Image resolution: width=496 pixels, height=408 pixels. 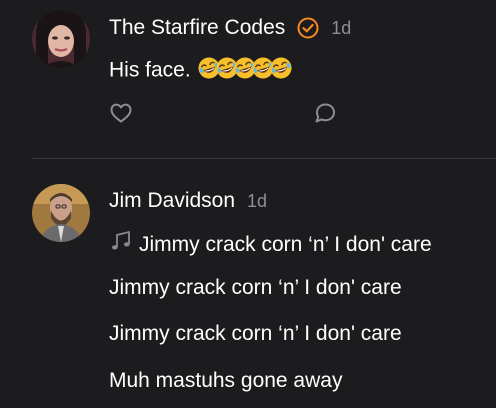 What do you see at coordinates (308, 28) in the screenshot?
I see `verified-badge-icon` at bounding box center [308, 28].